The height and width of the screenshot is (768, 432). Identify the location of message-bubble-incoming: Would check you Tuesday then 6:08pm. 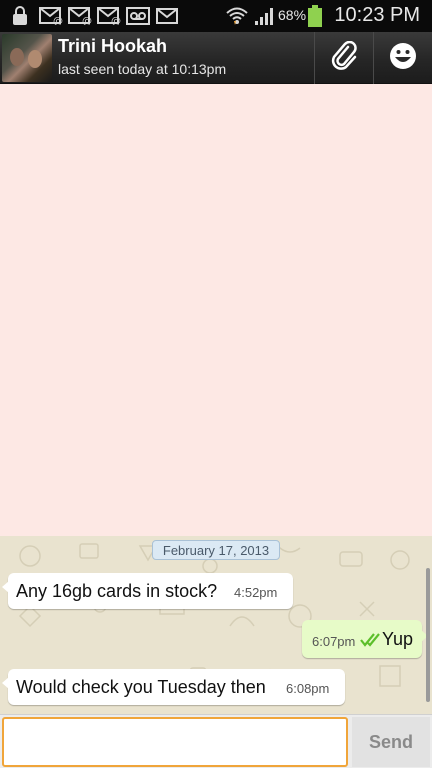
(173, 687).